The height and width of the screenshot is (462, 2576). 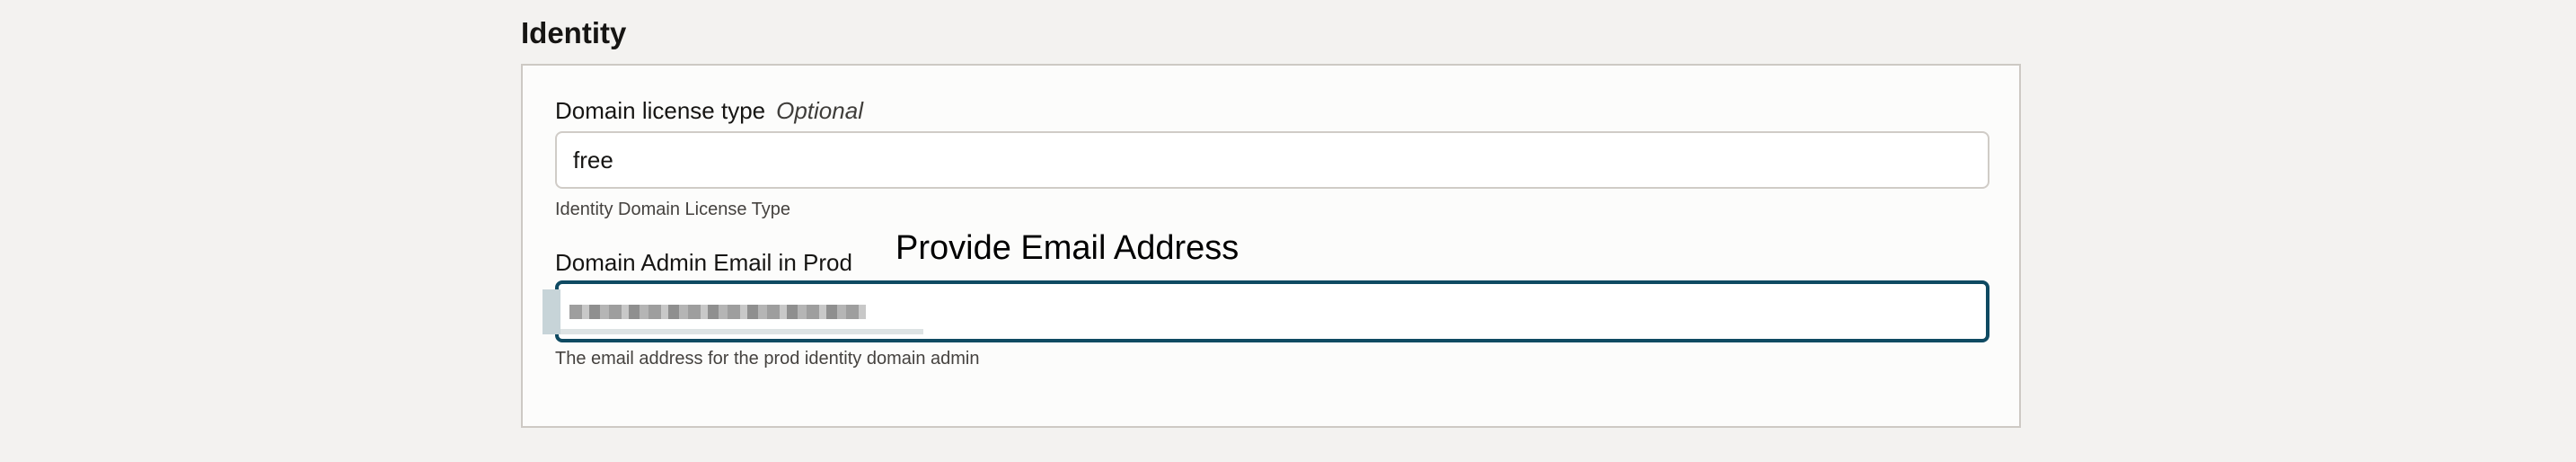 What do you see at coordinates (1272, 160) in the screenshot?
I see `license-type-input: free` at bounding box center [1272, 160].